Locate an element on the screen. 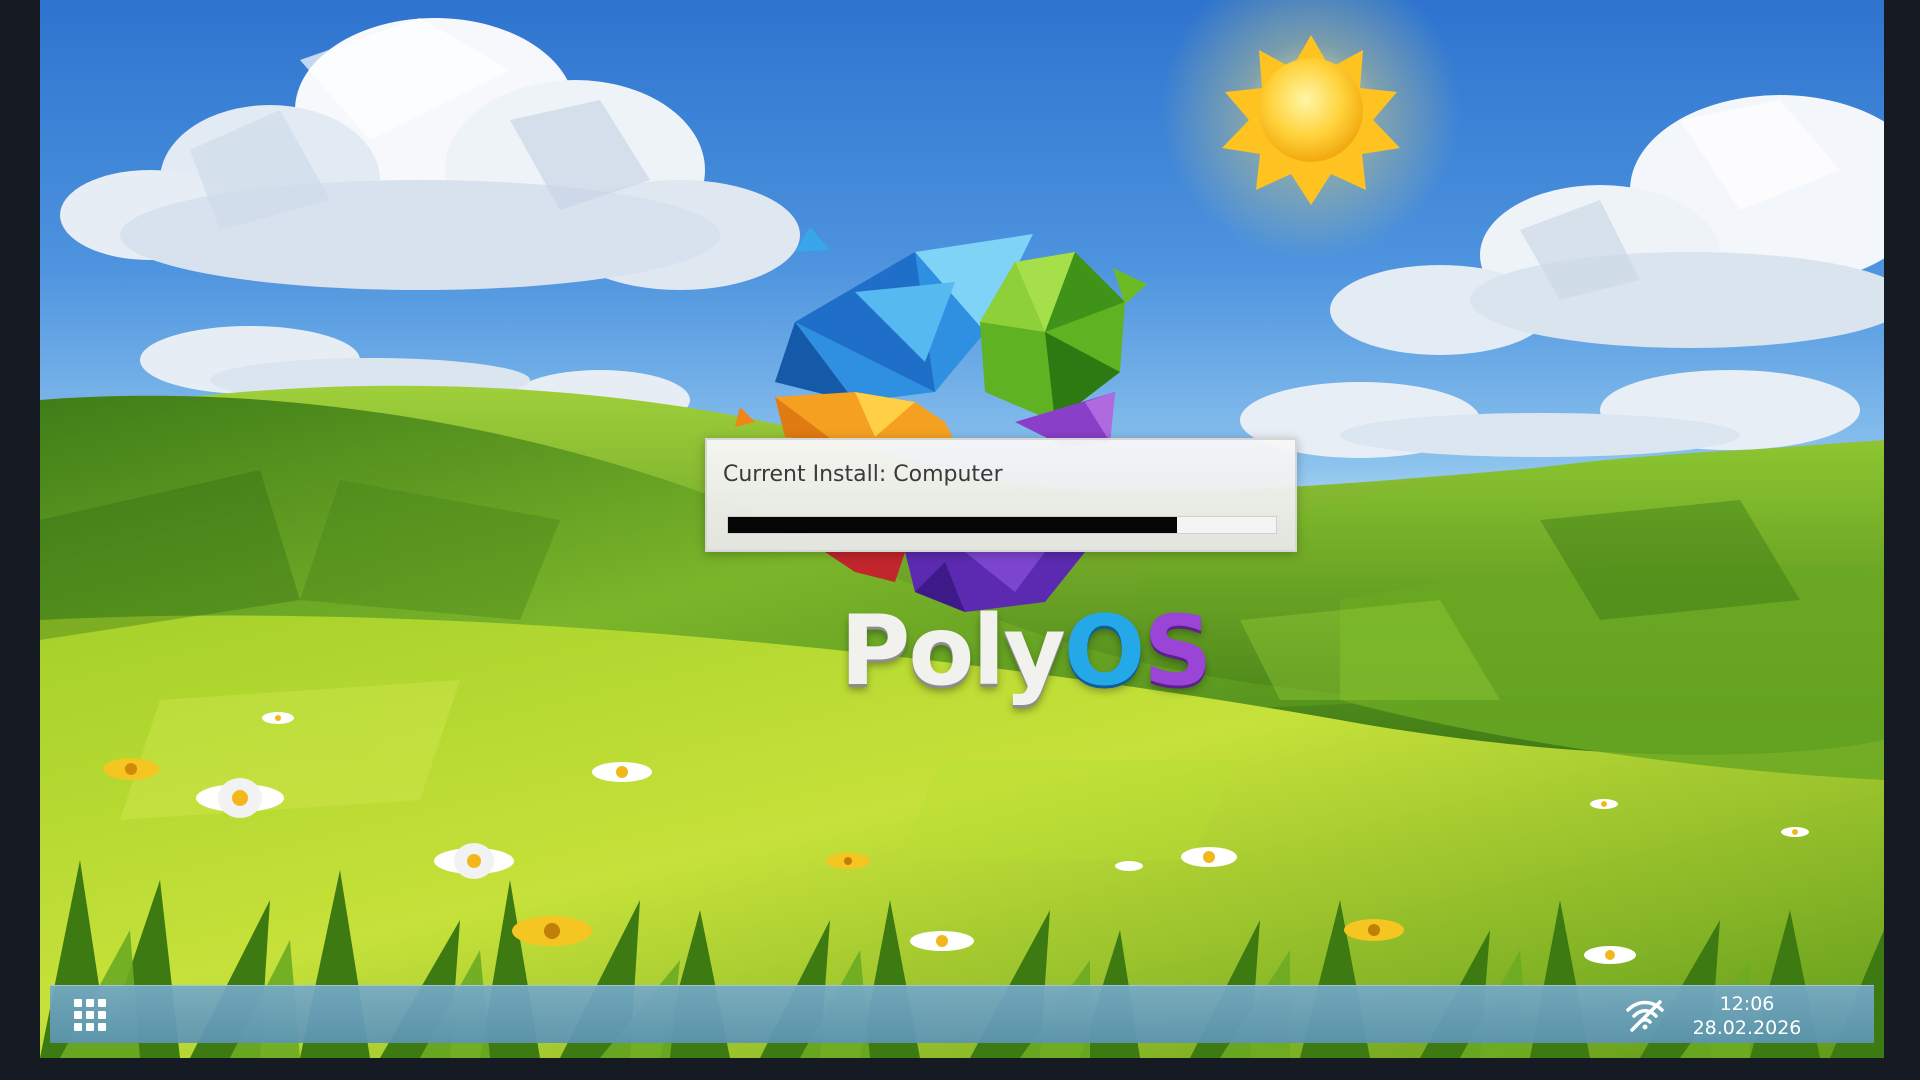  sun-icon is located at coordinates (1311, 130).